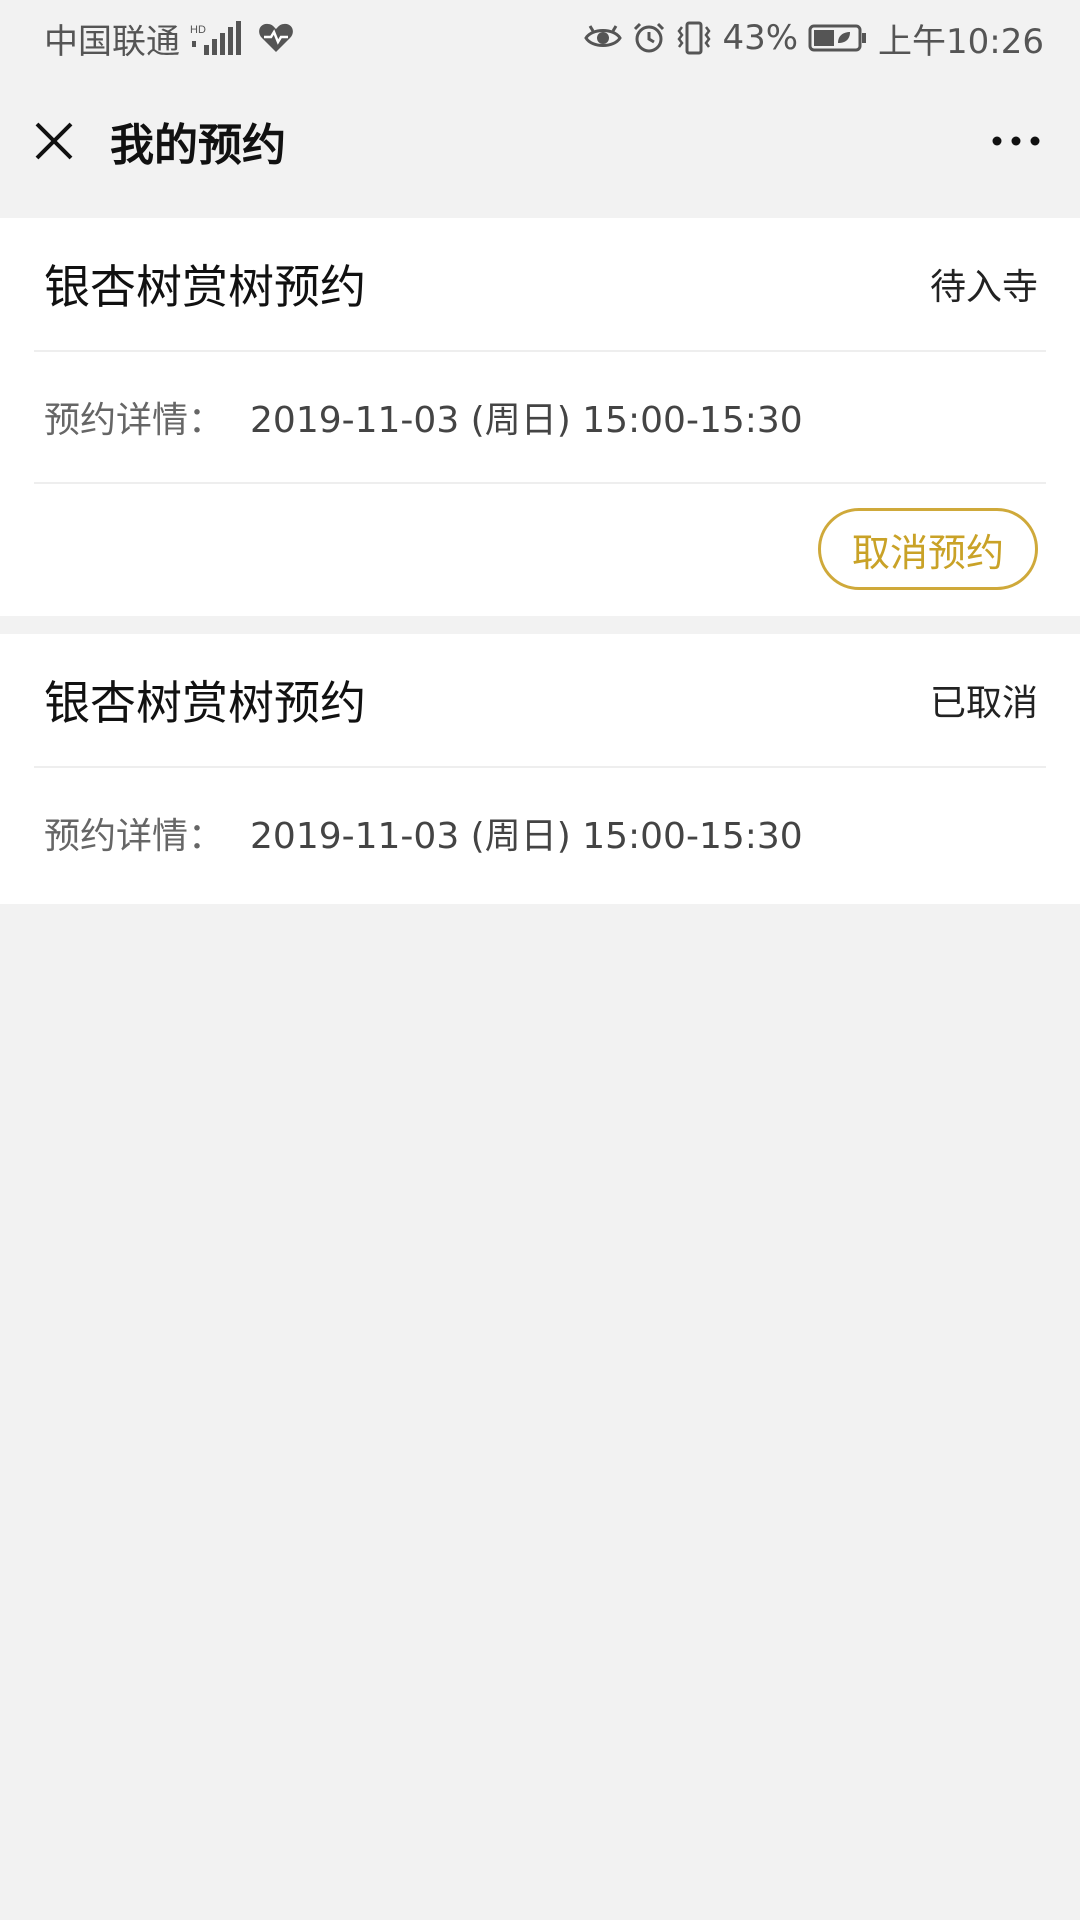 This screenshot has width=1080, height=1920. What do you see at coordinates (540, 700) in the screenshot?
I see `reservation-header: 银杏树赏树预约 已取消` at bounding box center [540, 700].